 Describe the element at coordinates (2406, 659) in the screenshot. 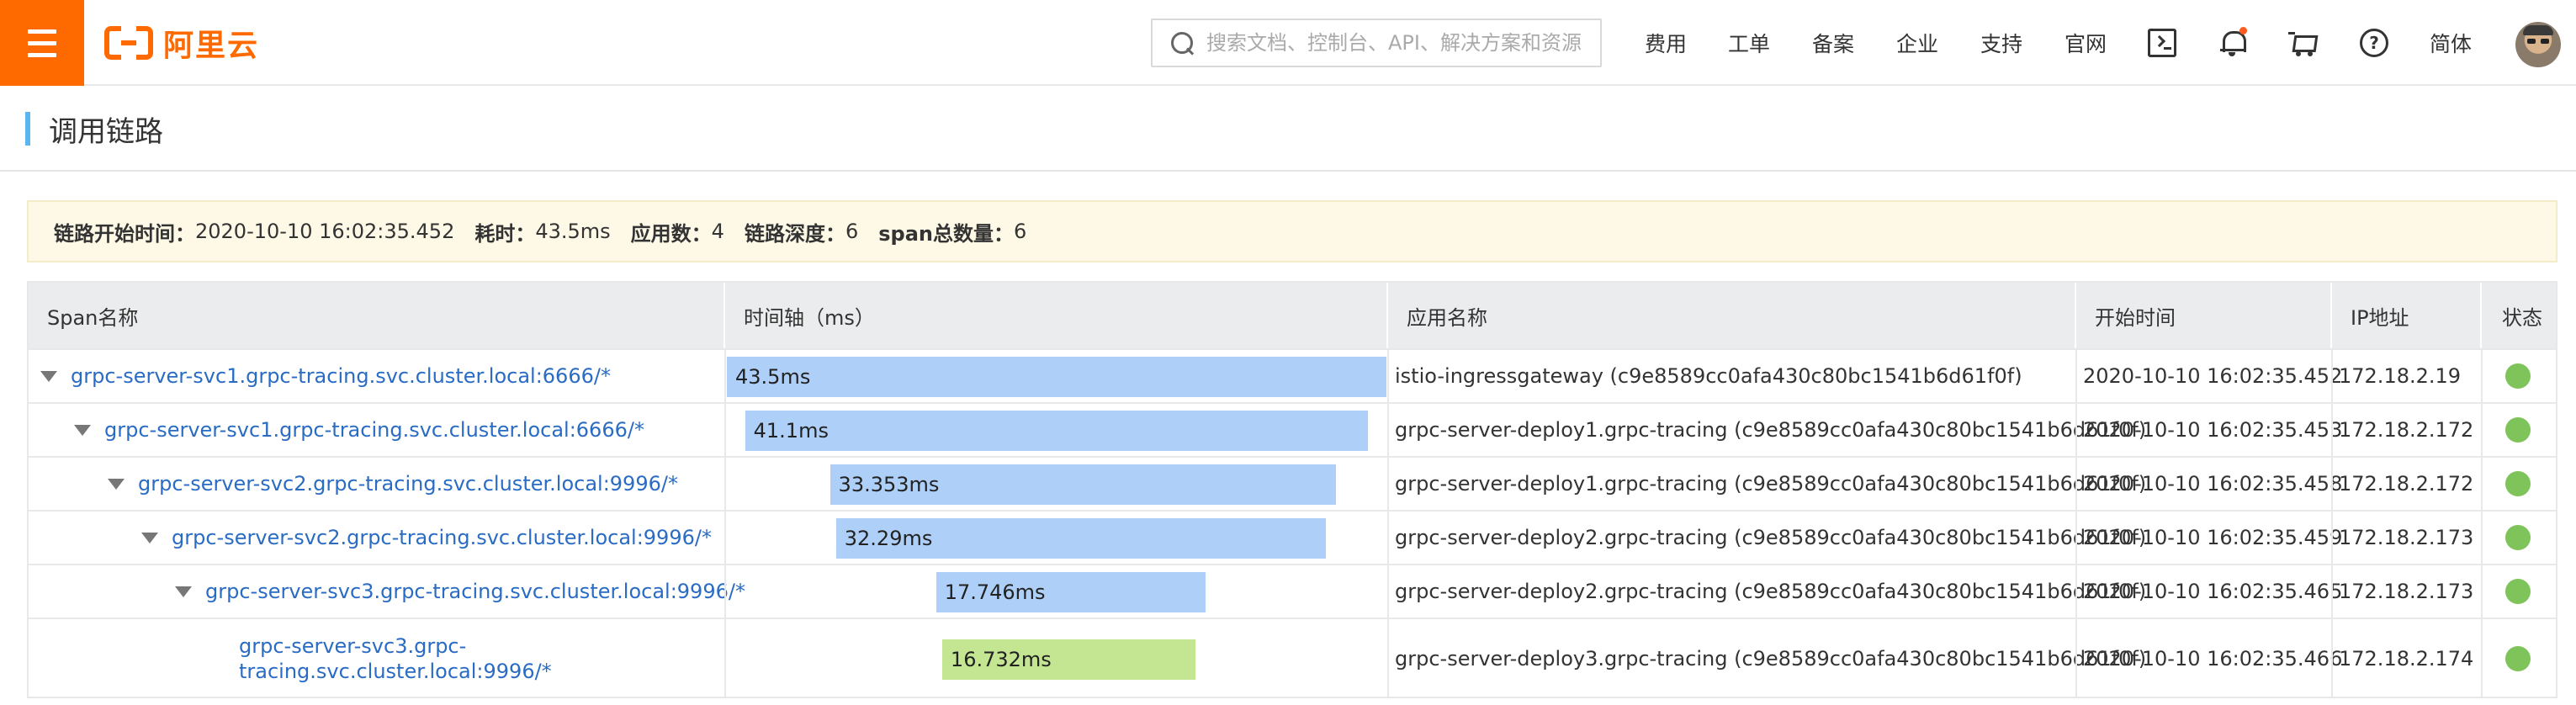

I see `ip-cell: 172.18.2.174` at that location.